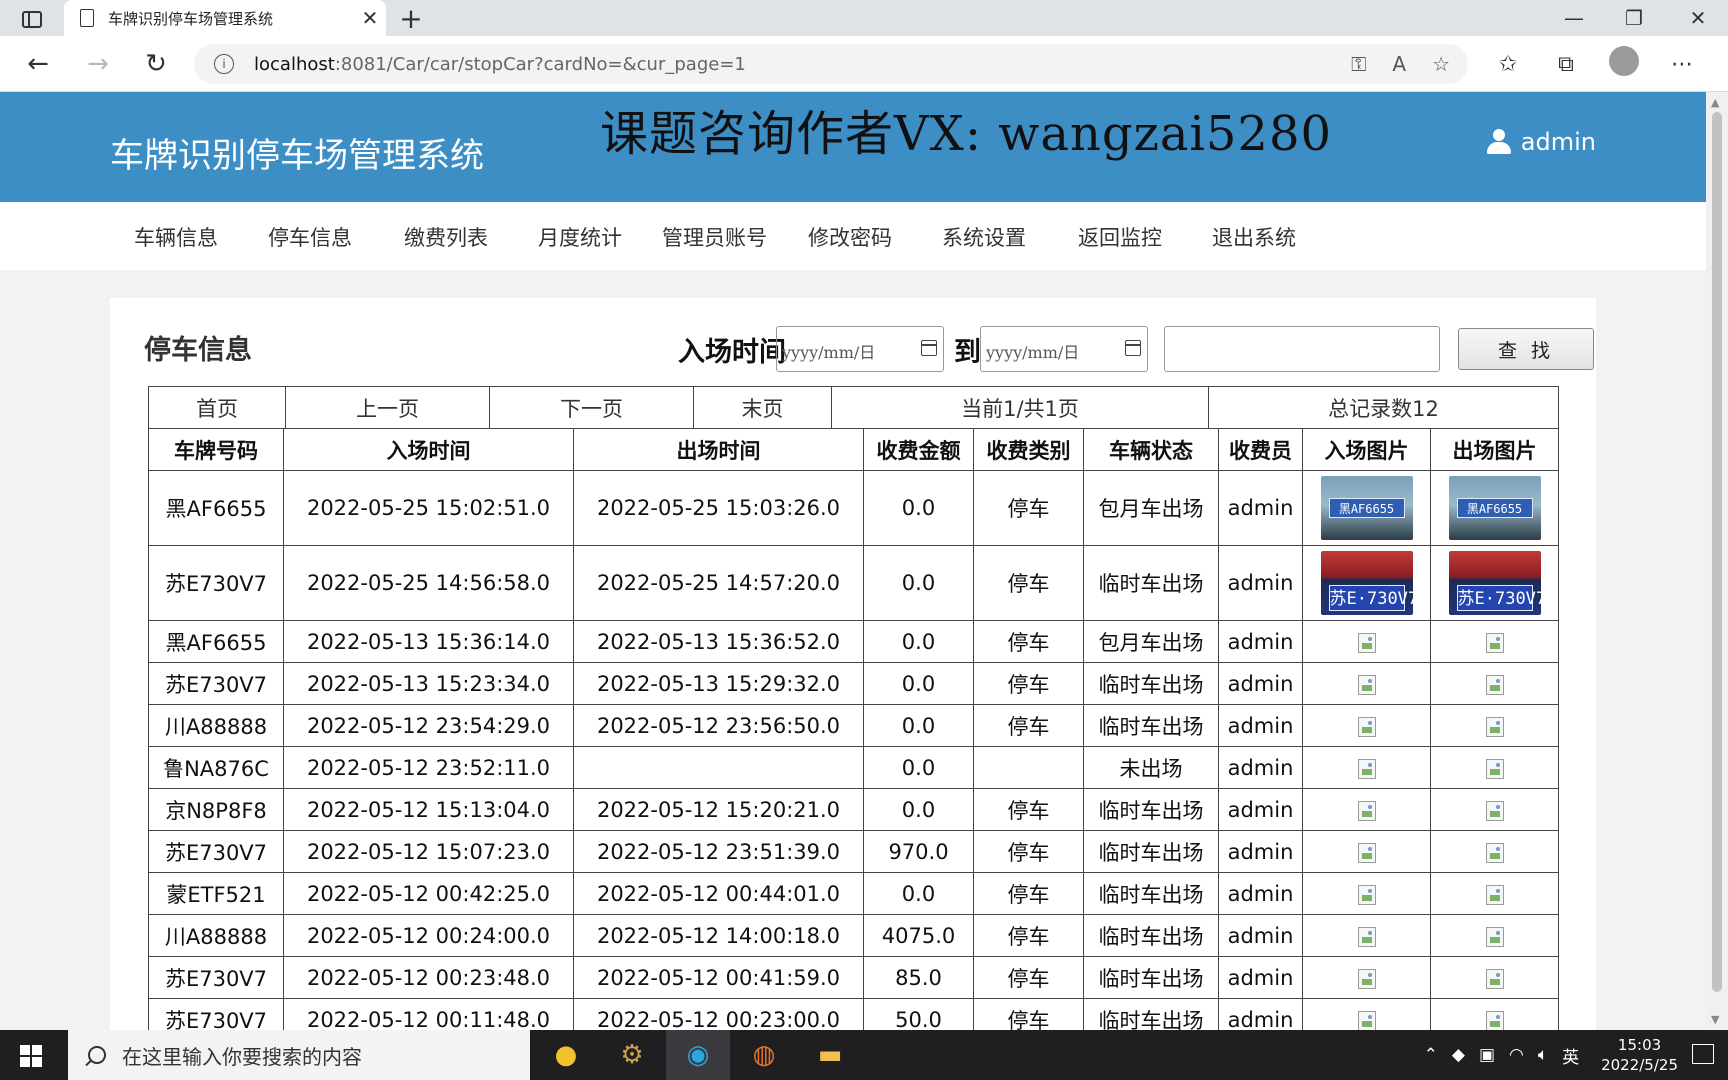 The width and height of the screenshot is (1728, 1080). Describe the element at coordinates (714, 237) in the screenshot. I see `nav-admin-accounts: 管理员账号` at that location.